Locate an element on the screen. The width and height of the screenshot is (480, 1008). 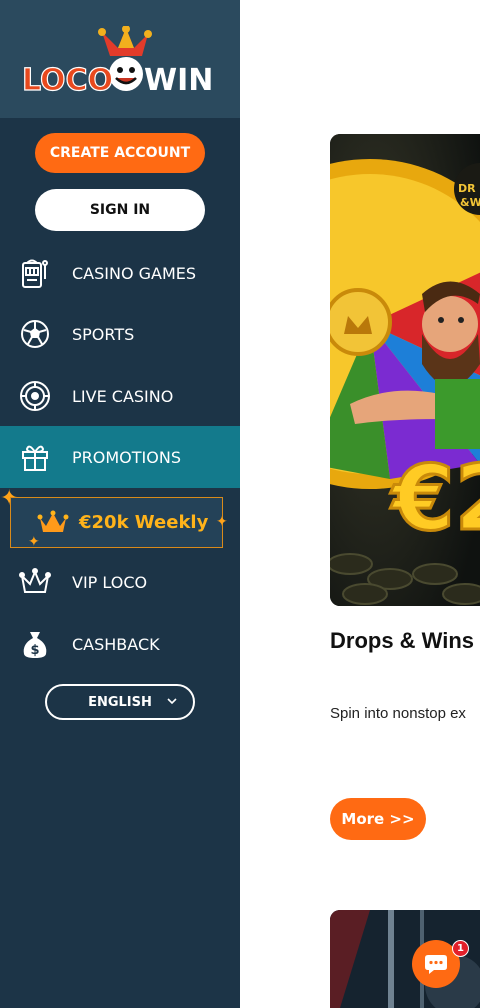
svg-text: LOCO is located at coordinates (67, 79).